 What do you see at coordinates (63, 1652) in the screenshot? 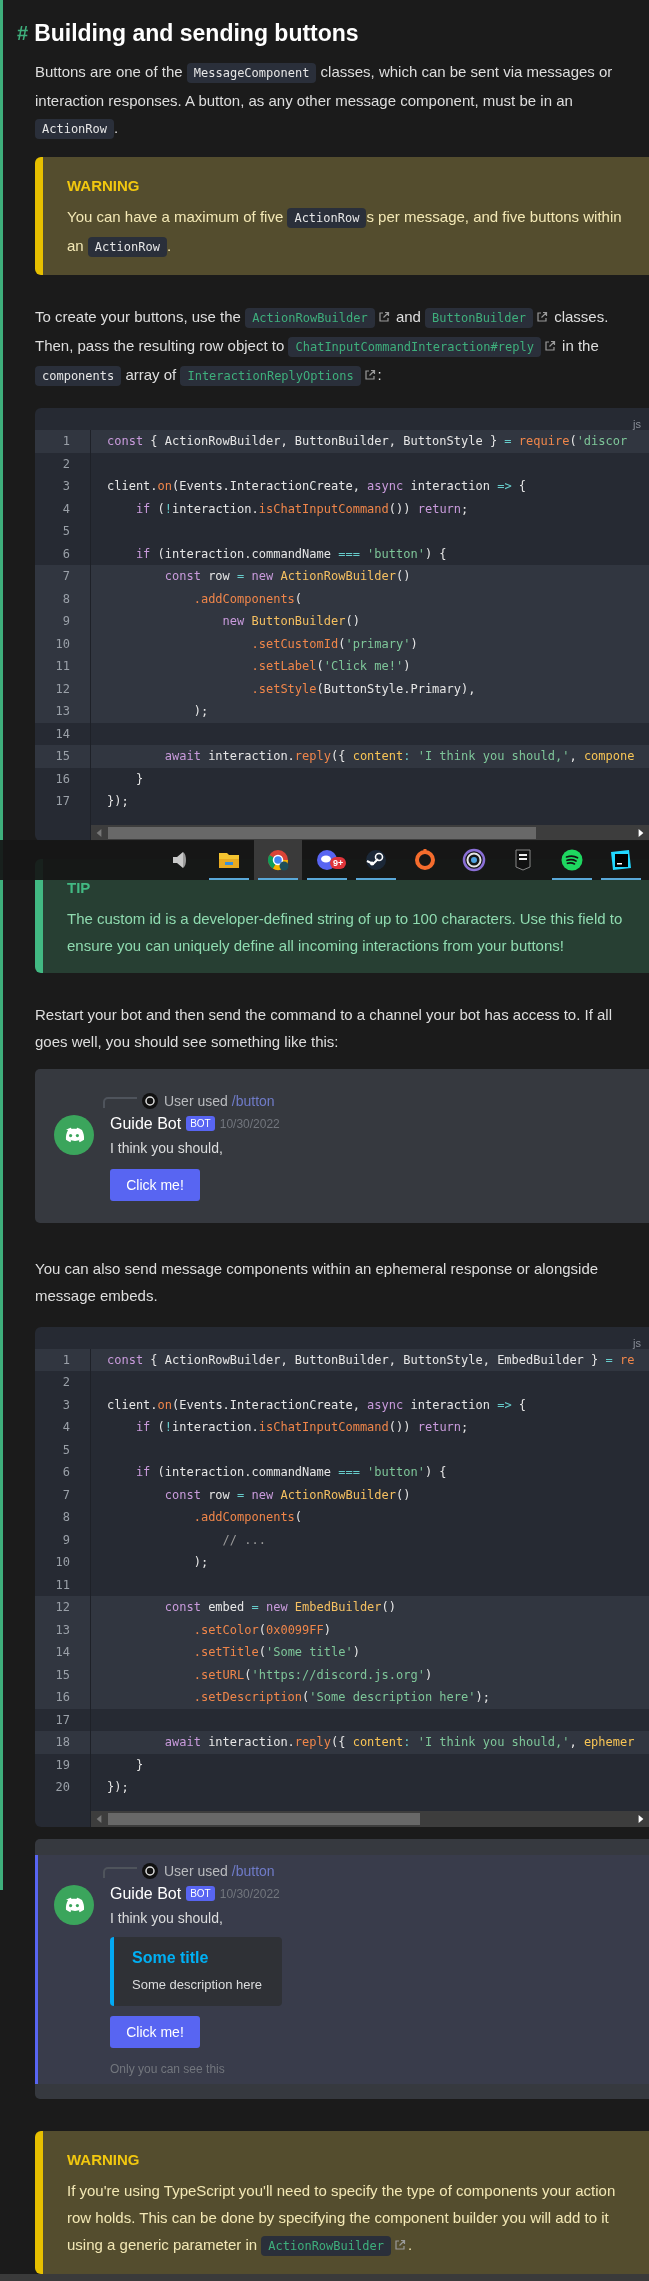
I see `line-number: 14` at bounding box center [63, 1652].